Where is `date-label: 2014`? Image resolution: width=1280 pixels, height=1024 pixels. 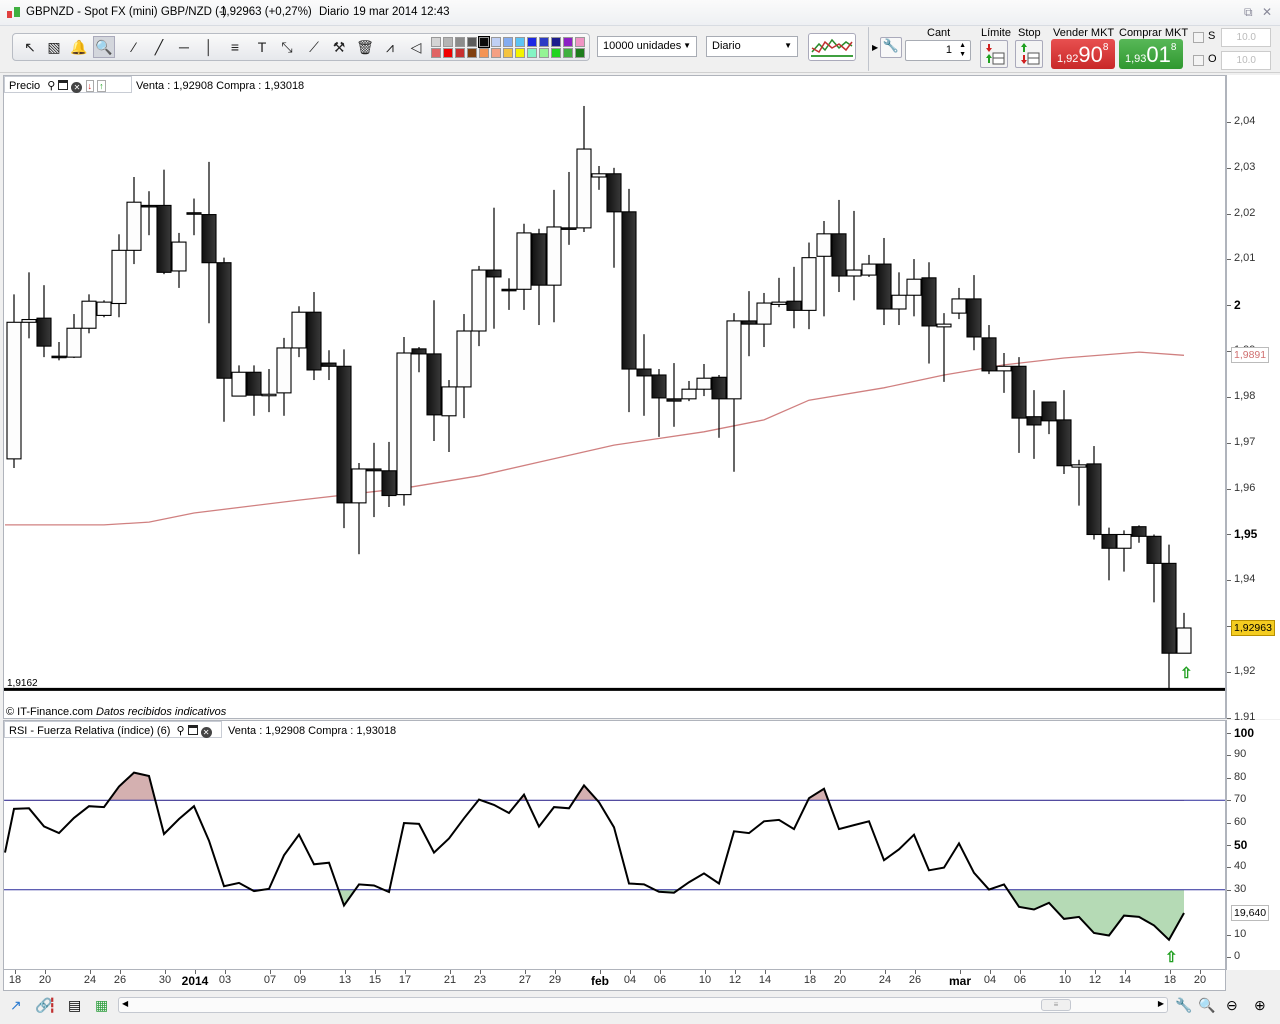 date-label: 2014 is located at coordinates (195, 981).